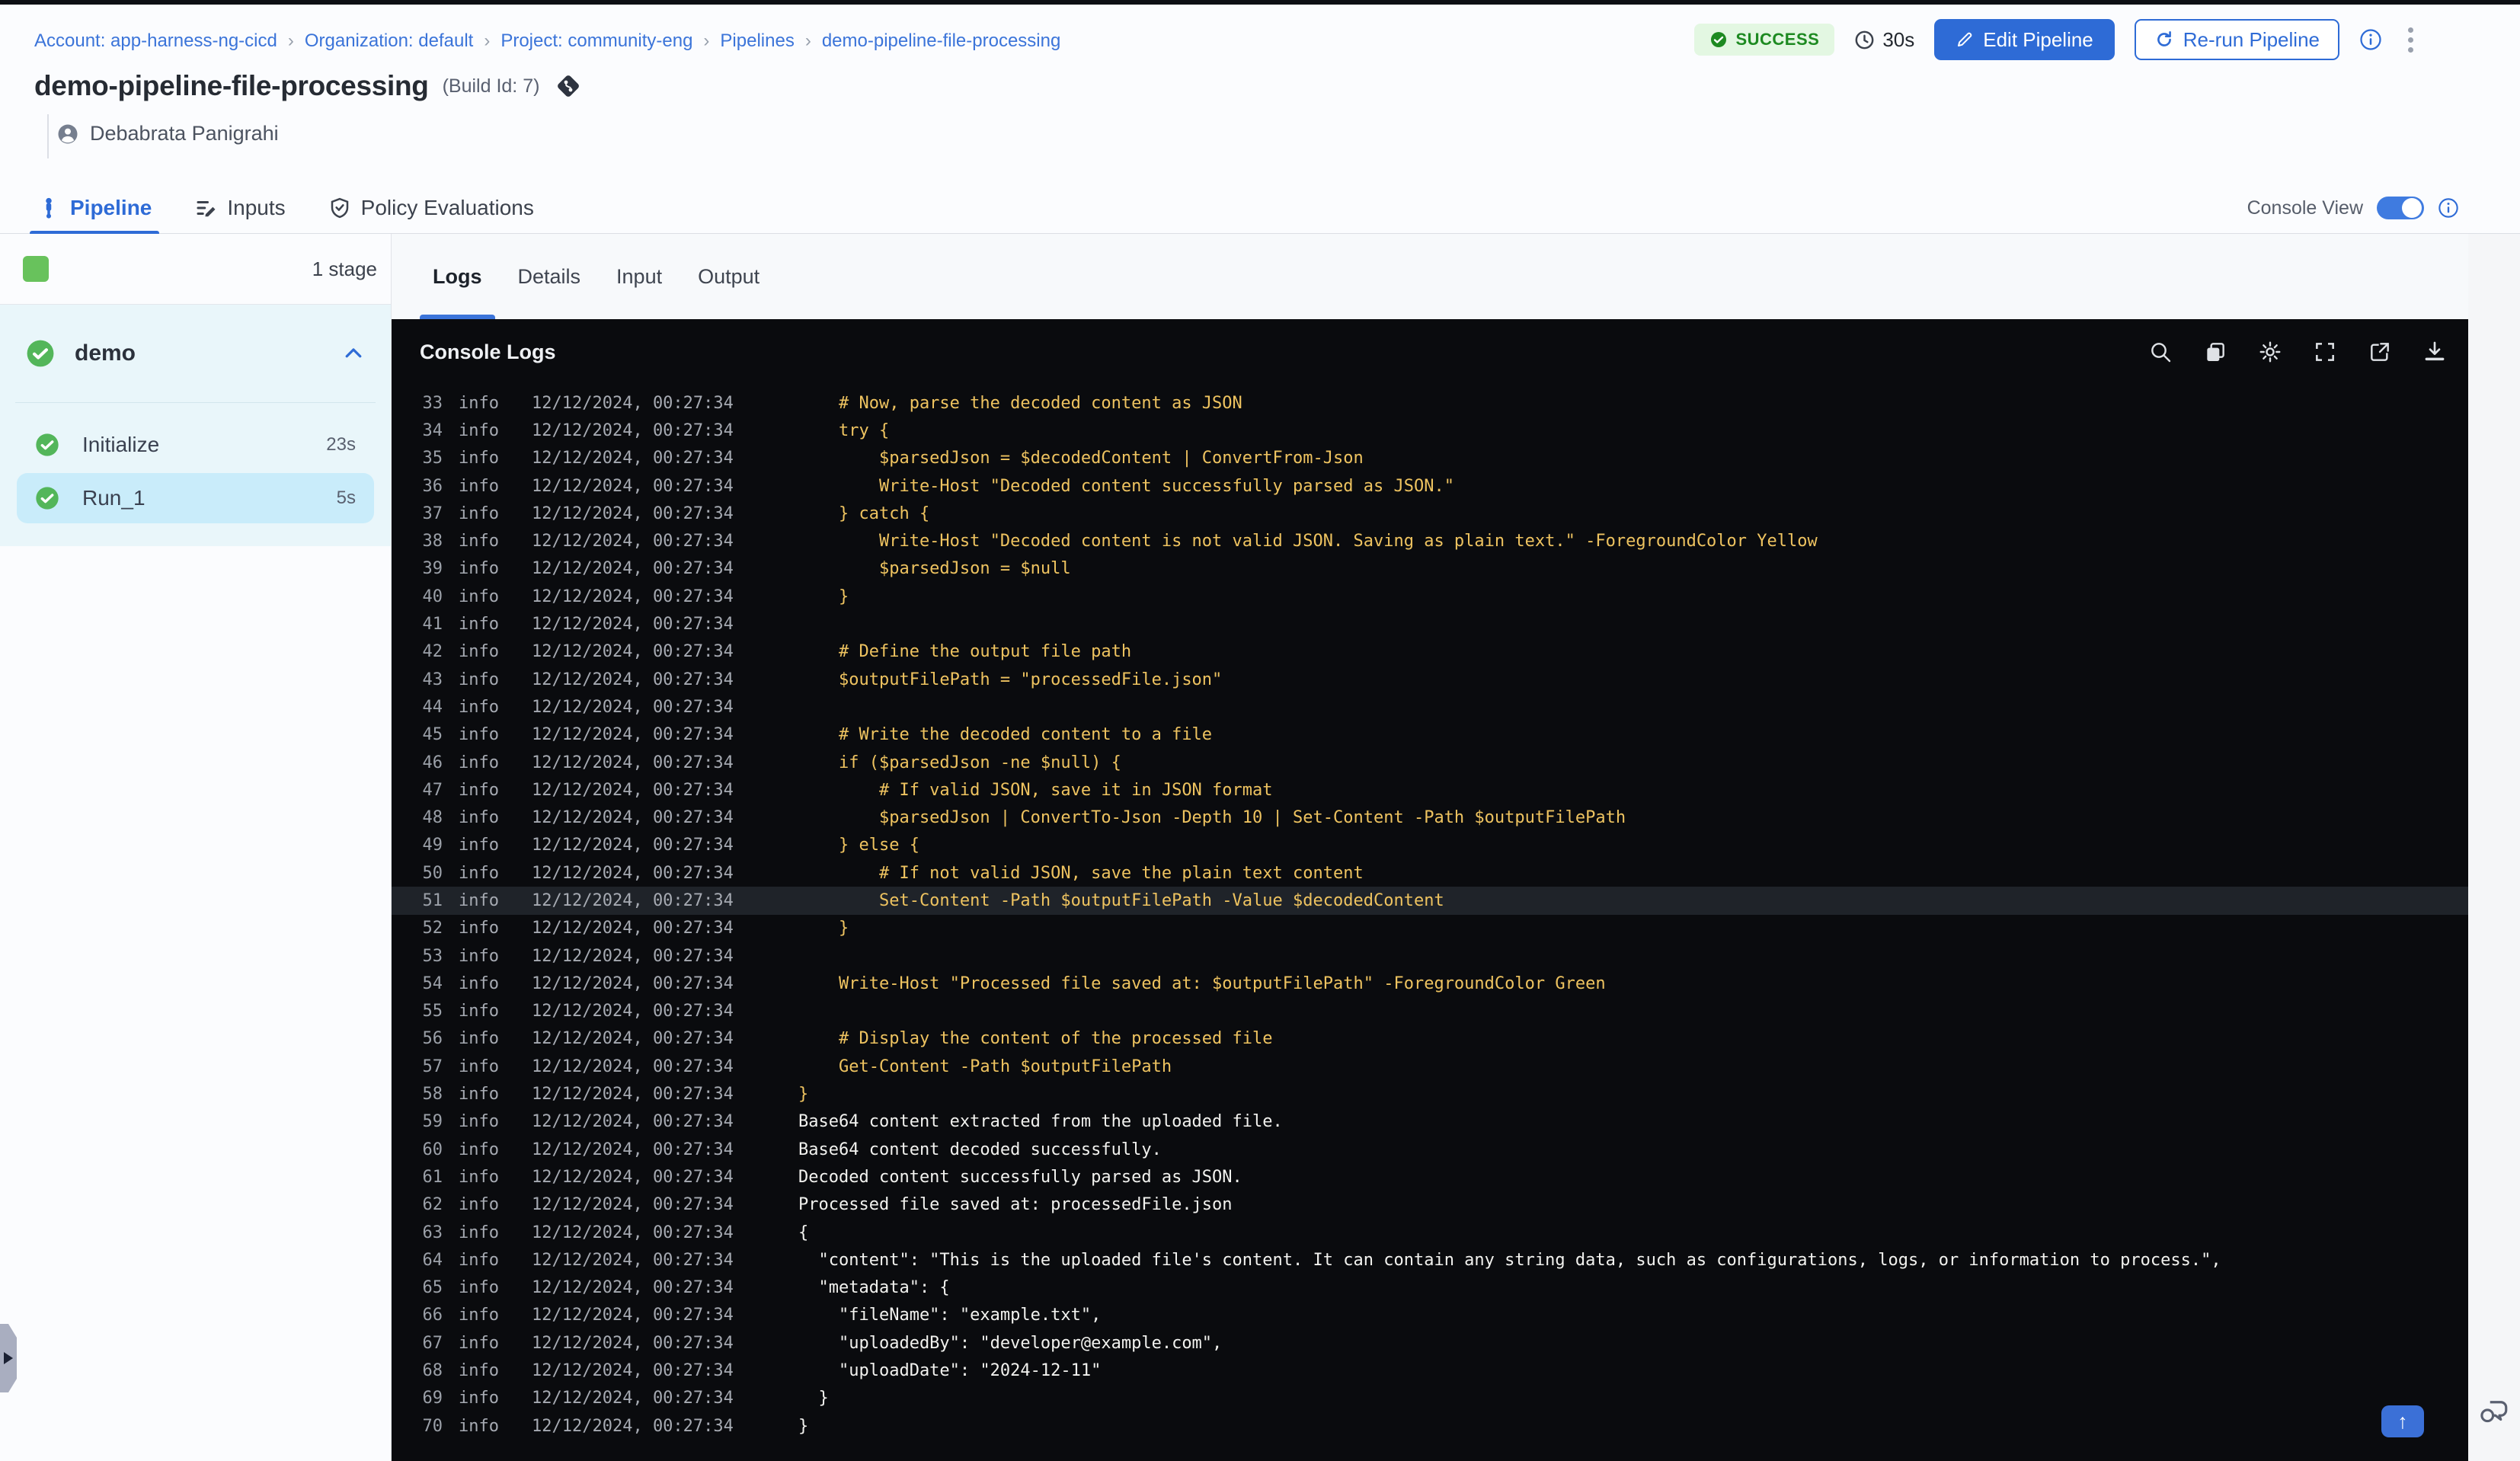 Image resolution: width=2520 pixels, height=1461 pixels. What do you see at coordinates (1430, 1011) in the screenshot?
I see `log-row: 55 info 12/12/2024, 00:27:34` at bounding box center [1430, 1011].